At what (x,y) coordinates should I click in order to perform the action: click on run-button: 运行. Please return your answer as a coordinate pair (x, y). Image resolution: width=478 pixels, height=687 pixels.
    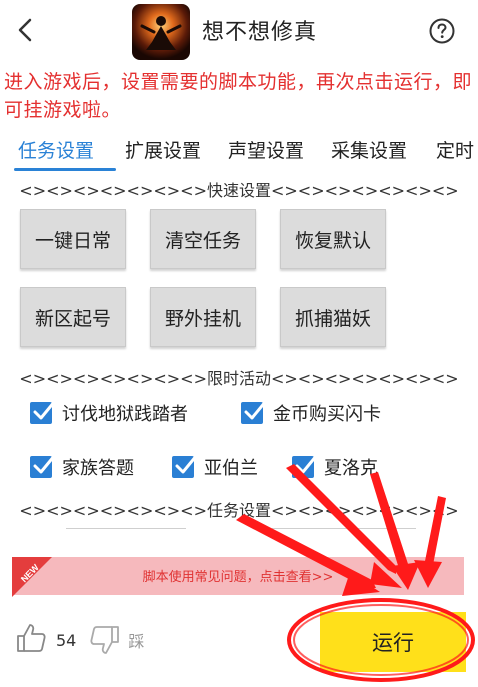
    Looking at the image, I should click on (393, 642).